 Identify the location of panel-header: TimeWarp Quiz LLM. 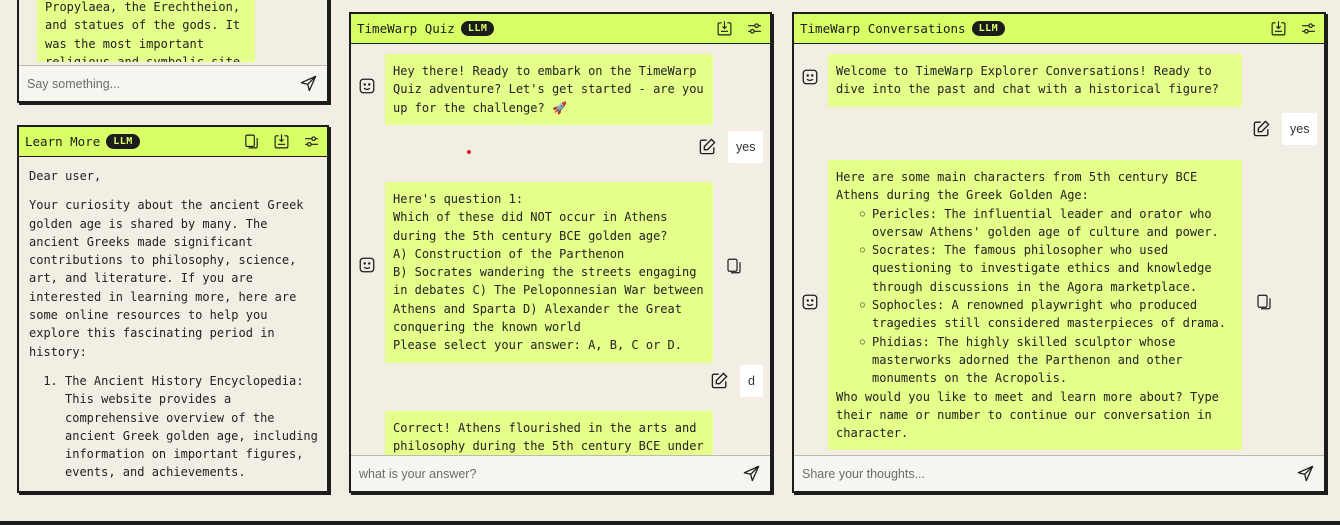
(560, 29).